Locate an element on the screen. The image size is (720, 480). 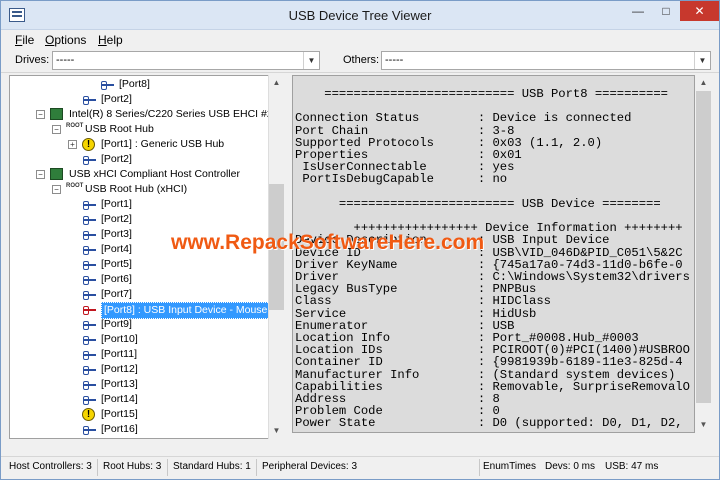
tree-item: [Port13] is located at coordinates (140, 384).